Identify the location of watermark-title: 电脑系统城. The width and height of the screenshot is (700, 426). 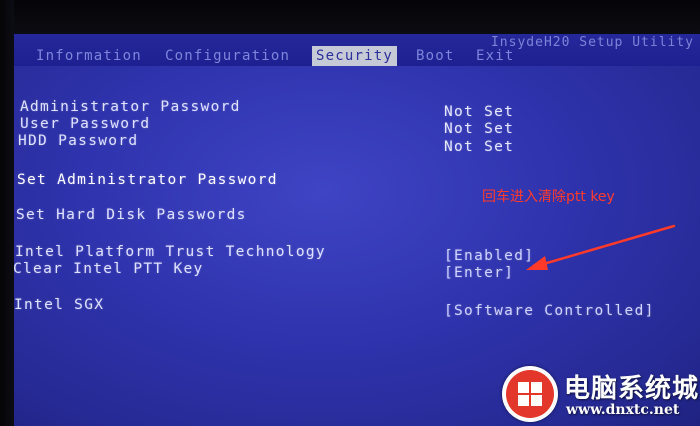
(632, 389).